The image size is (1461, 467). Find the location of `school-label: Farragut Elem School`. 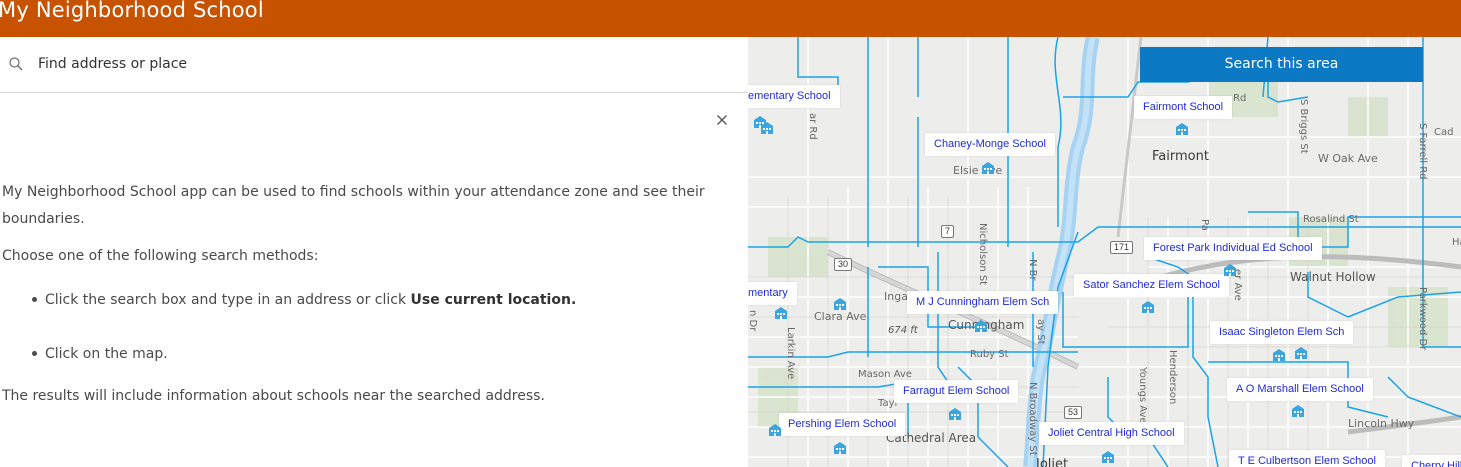

school-label: Farragut Elem School is located at coordinates (956, 391).